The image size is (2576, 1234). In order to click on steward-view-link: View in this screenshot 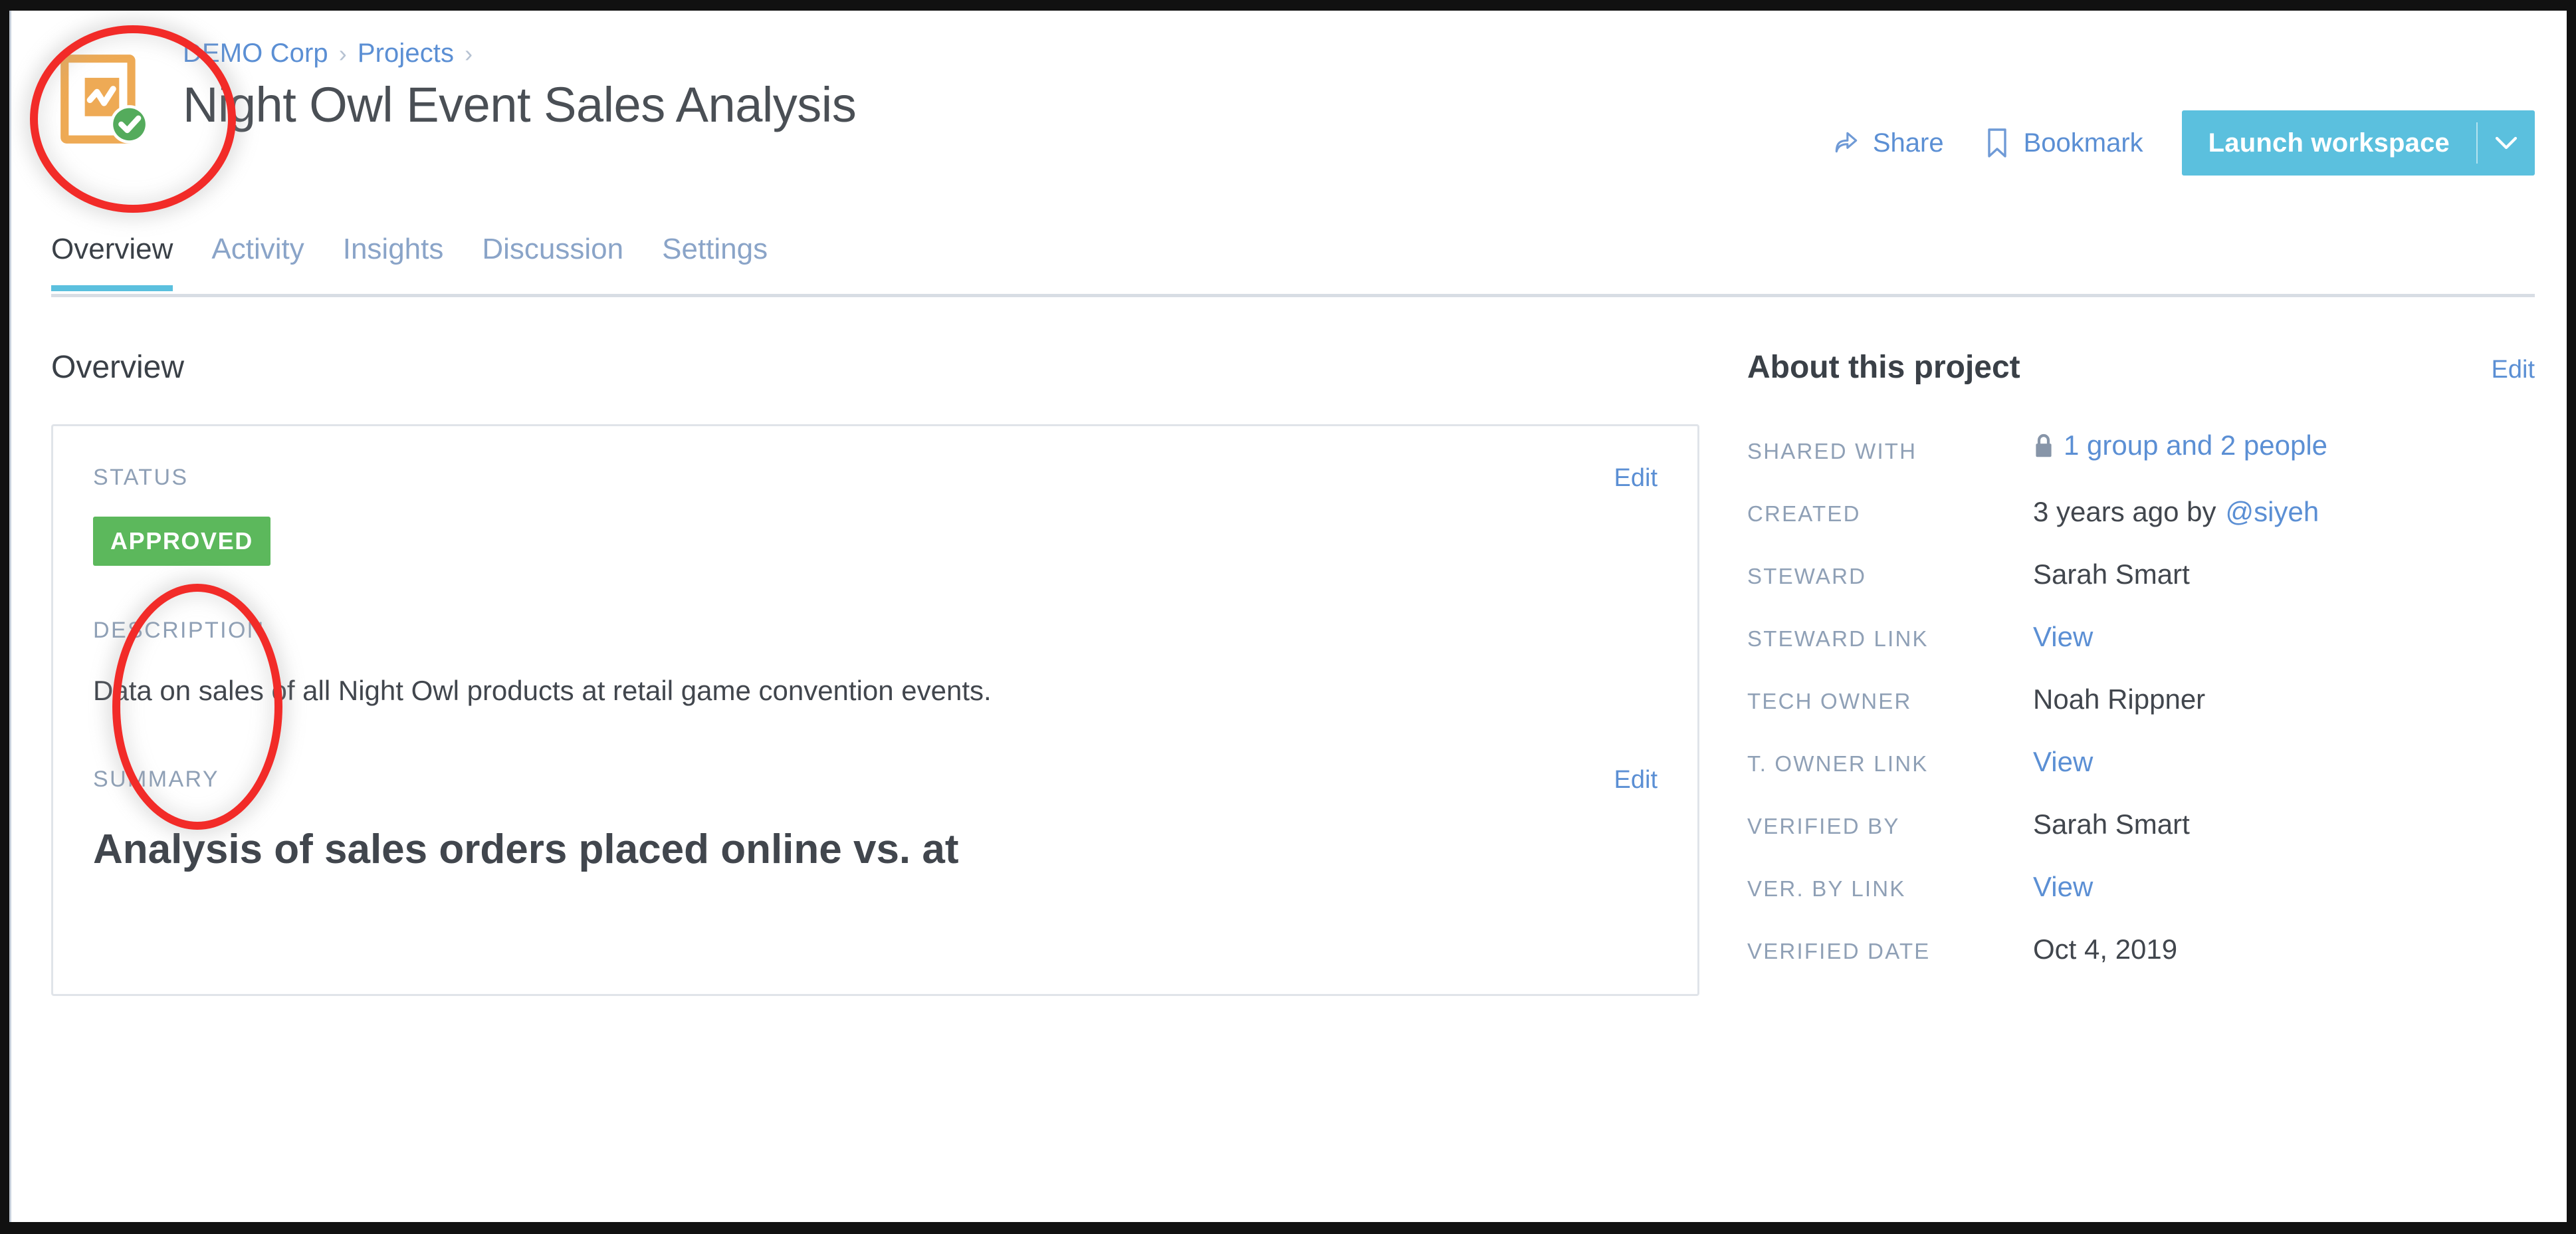, I will do `click(2063, 637)`.